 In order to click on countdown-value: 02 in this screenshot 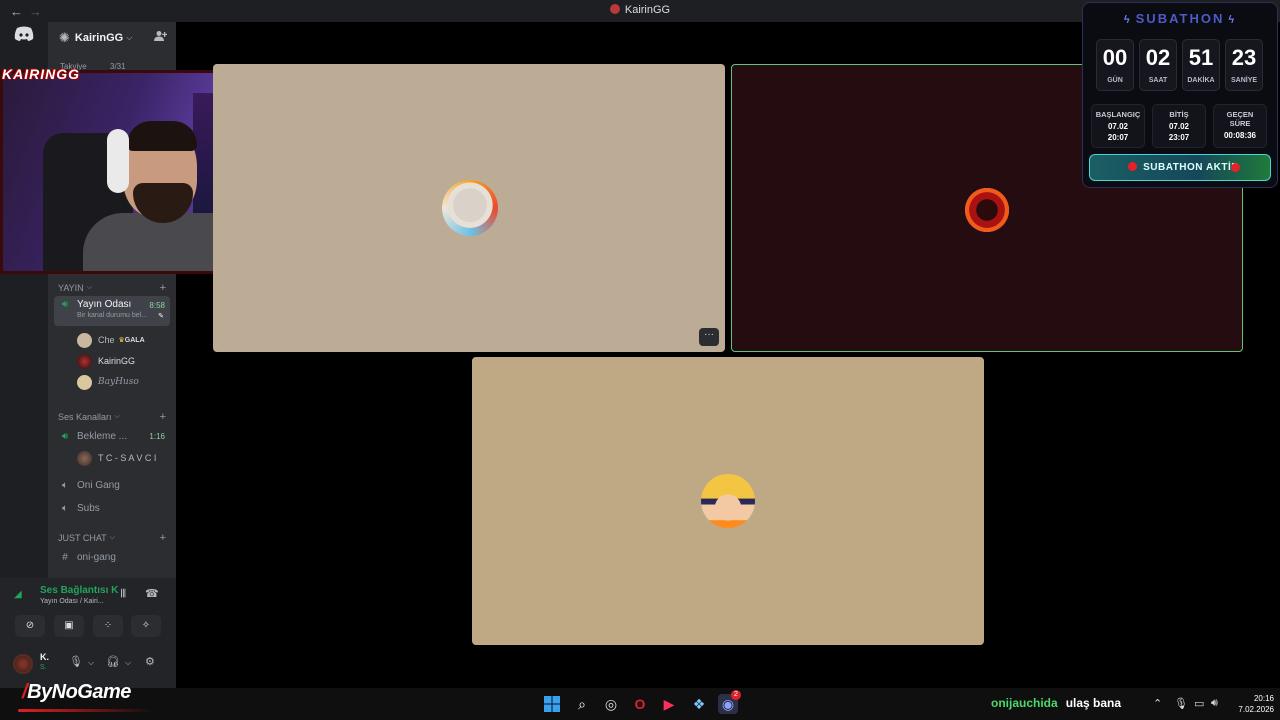, I will do `click(1158, 57)`.